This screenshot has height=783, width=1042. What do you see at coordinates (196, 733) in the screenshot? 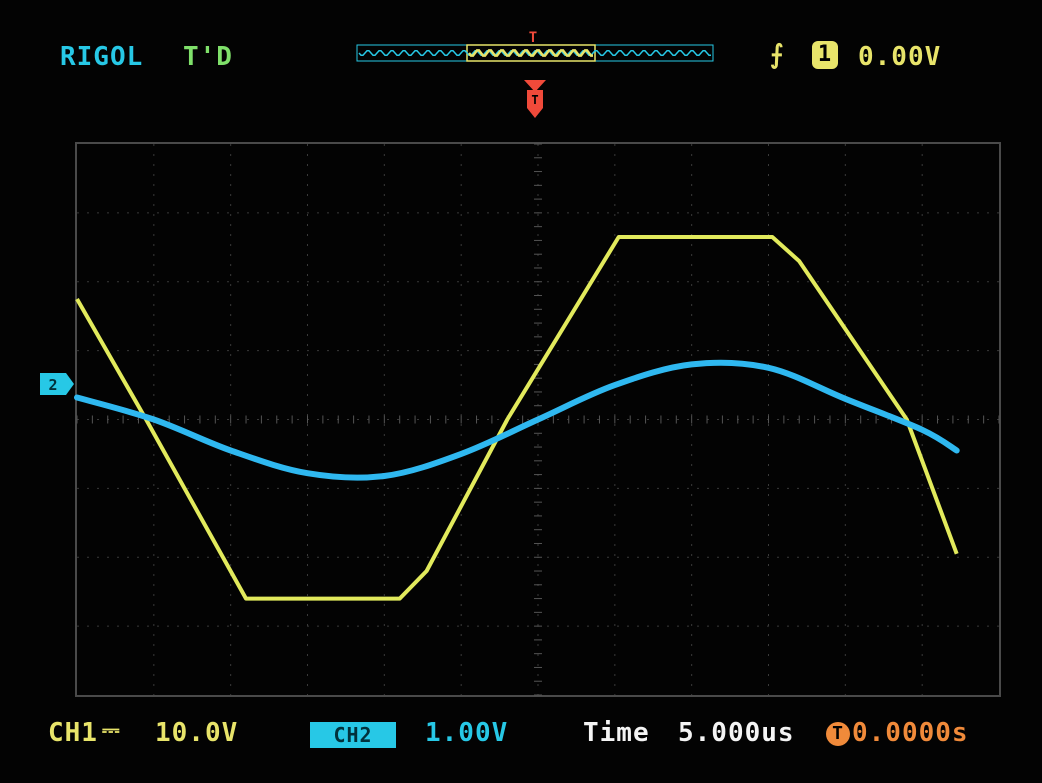
I see `ch1-volts-per-div: 10.0V` at bounding box center [196, 733].